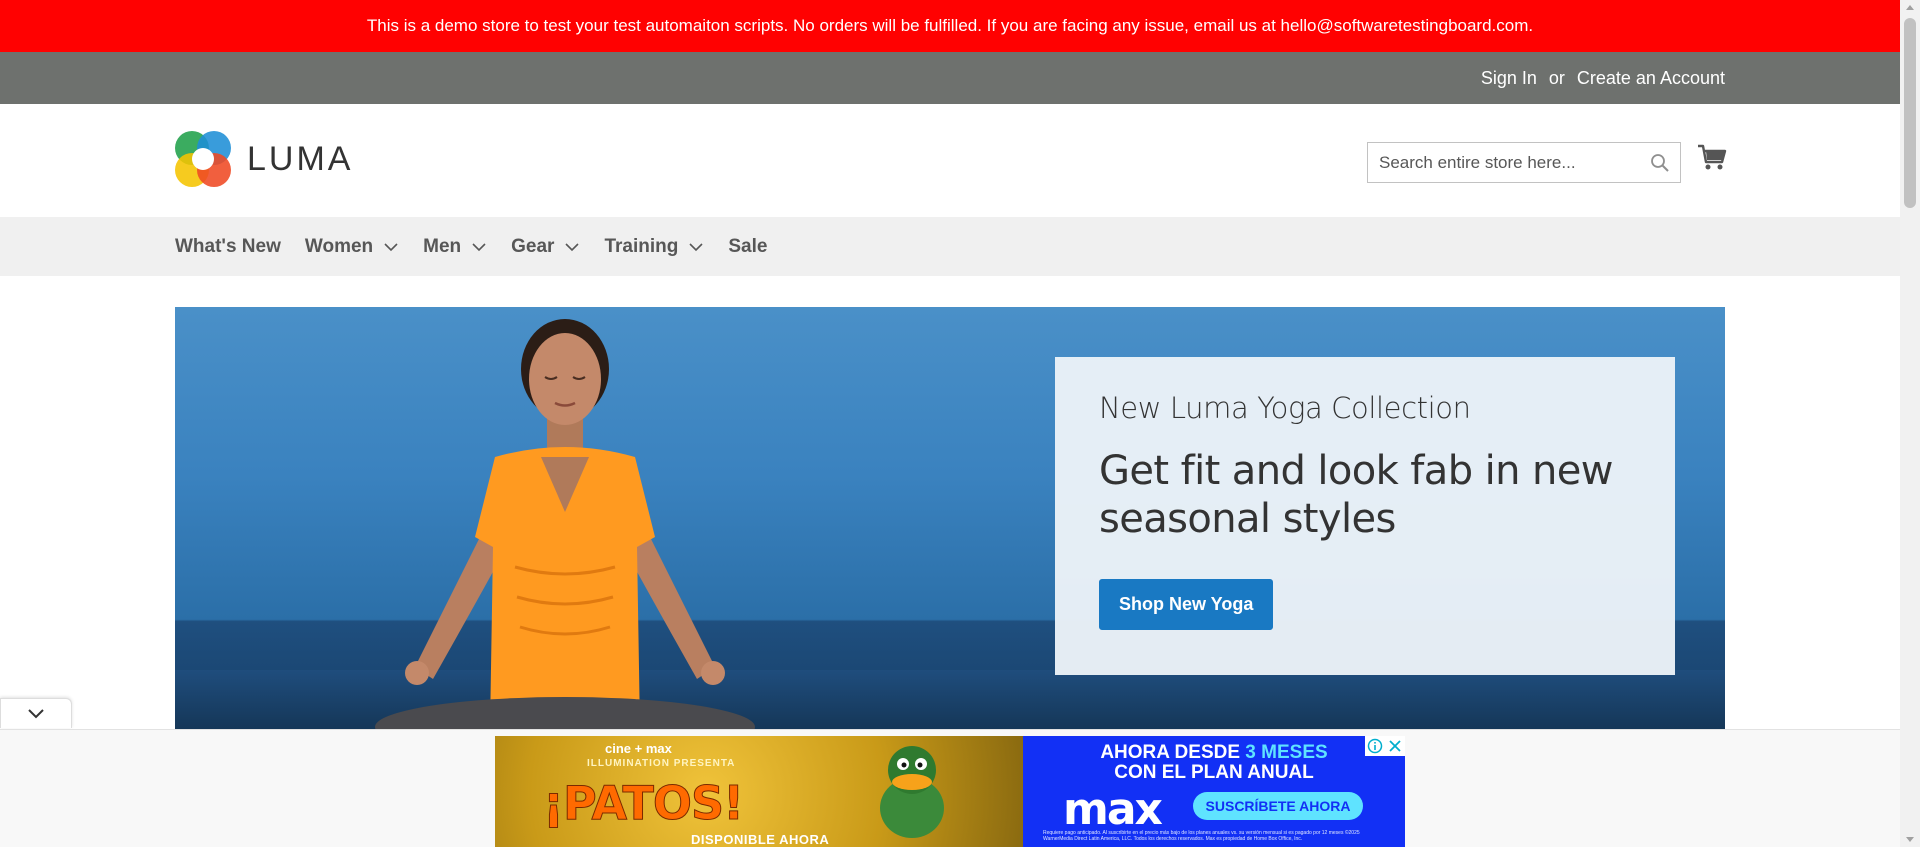 The height and width of the screenshot is (847, 1920). What do you see at coordinates (1660, 163) in the screenshot?
I see `search-icon` at bounding box center [1660, 163].